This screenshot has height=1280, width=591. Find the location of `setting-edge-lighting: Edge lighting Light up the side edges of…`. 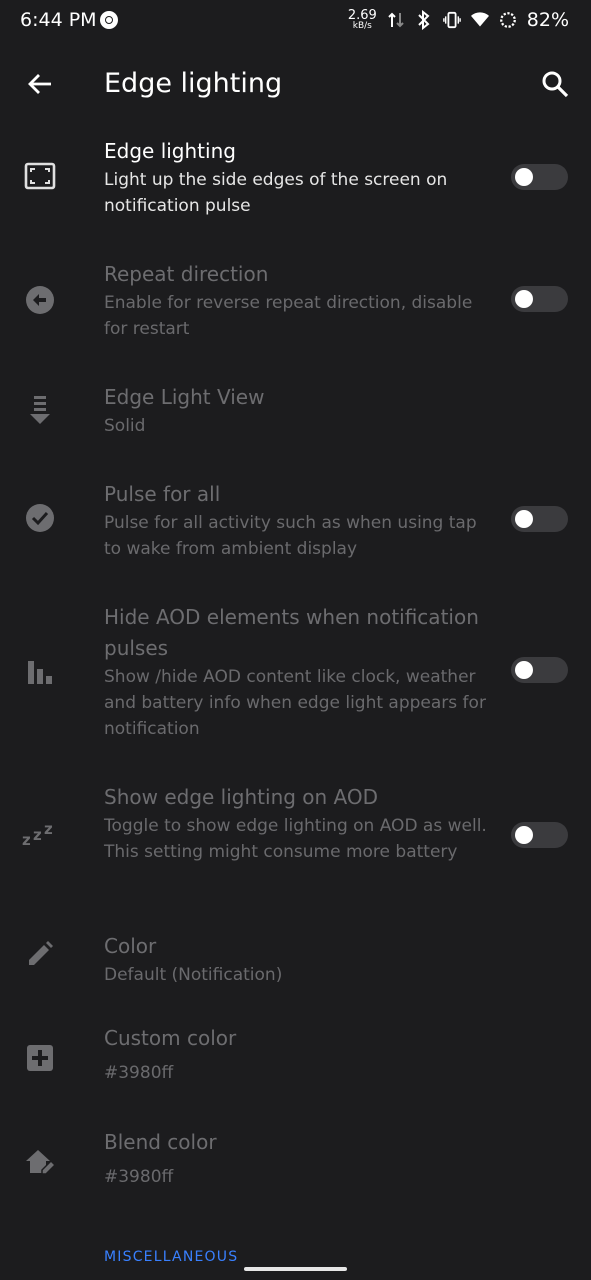

setting-edge-lighting: Edge lighting Light up the side edges of… is located at coordinates (295, 178).